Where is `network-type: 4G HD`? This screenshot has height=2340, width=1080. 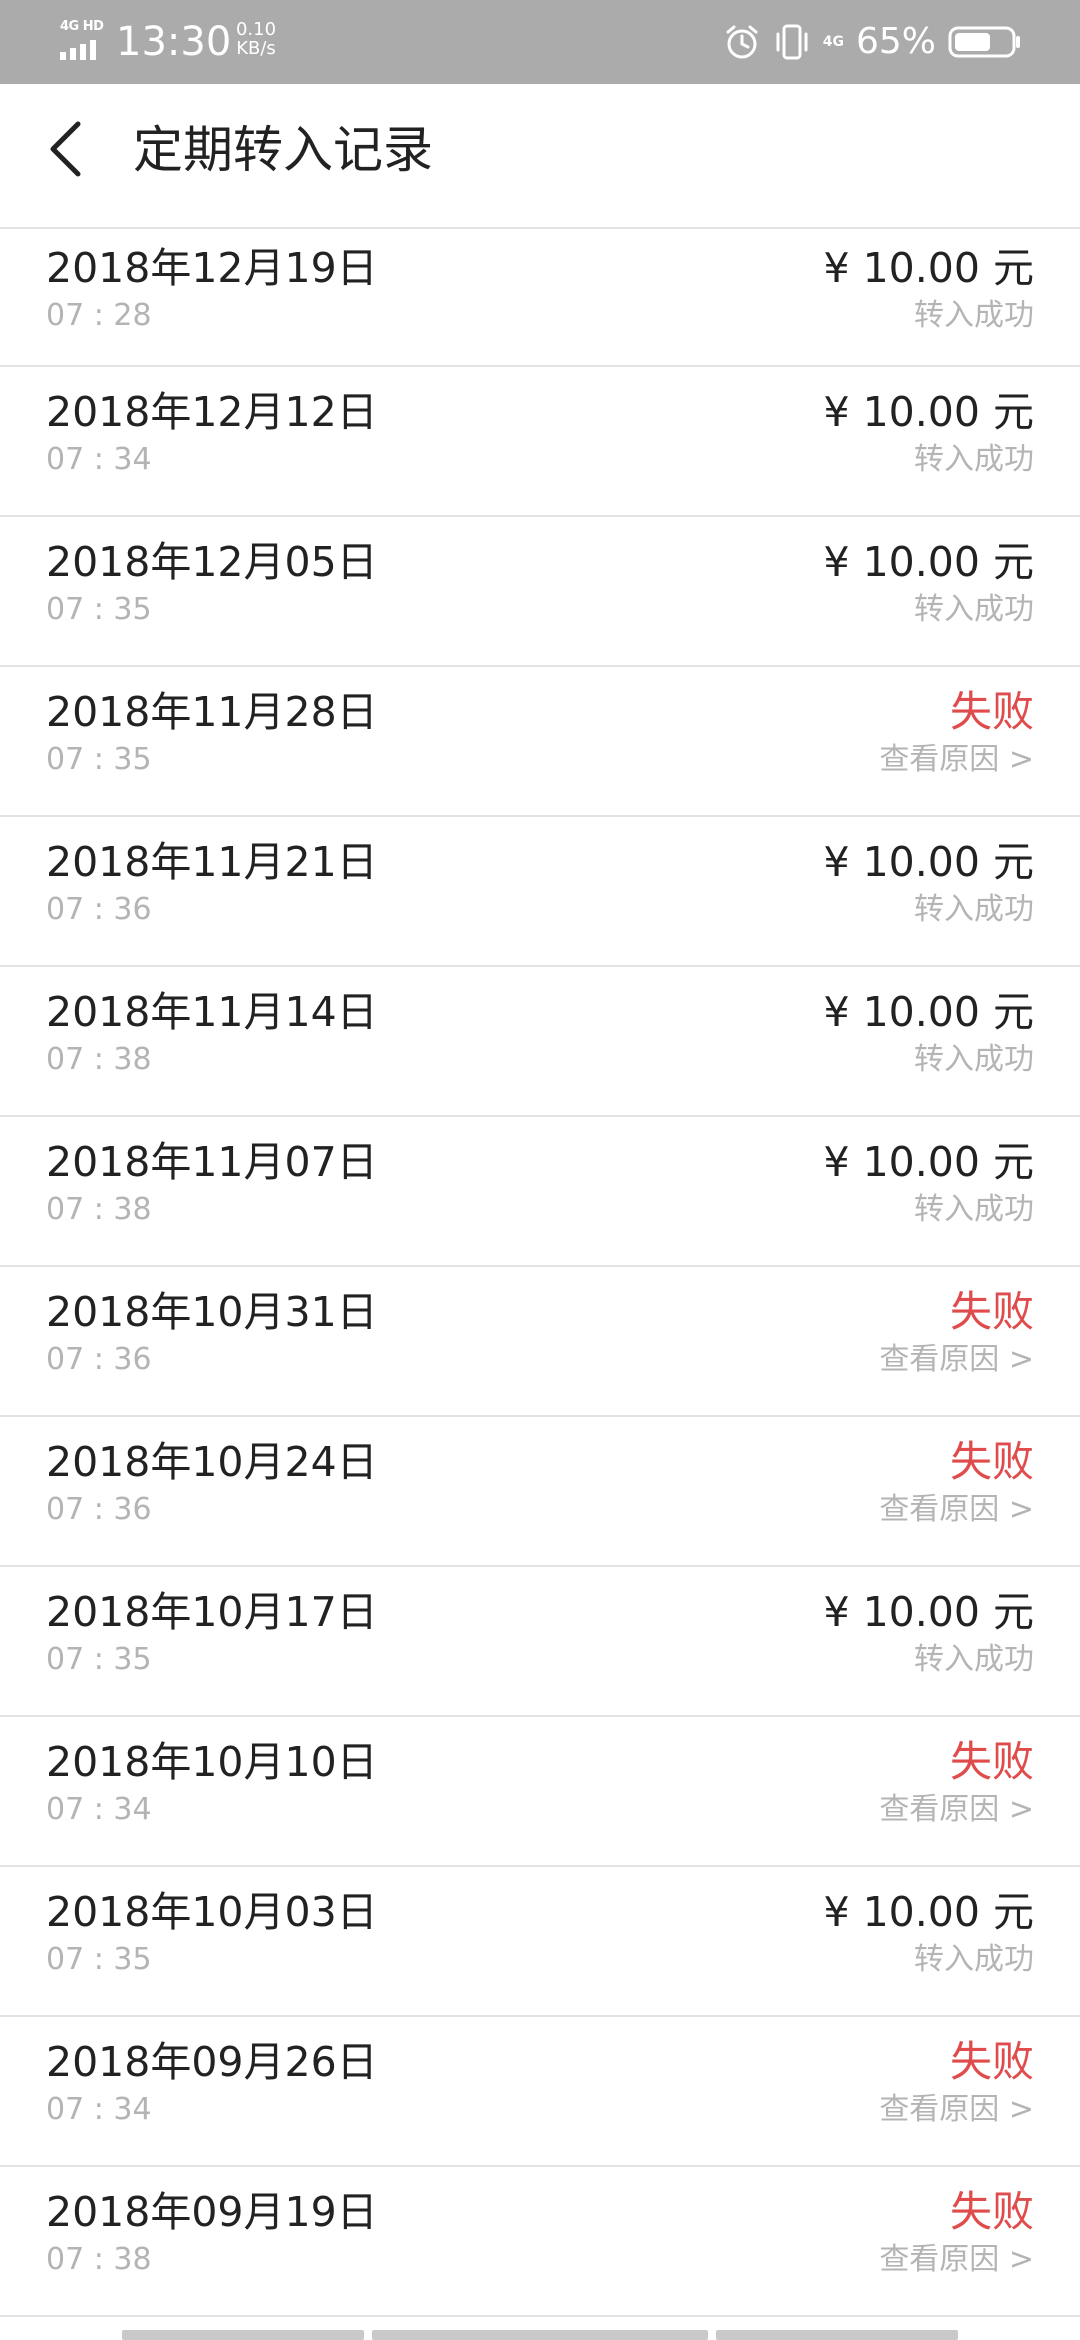 network-type: 4G HD is located at coordinates (82, 26).